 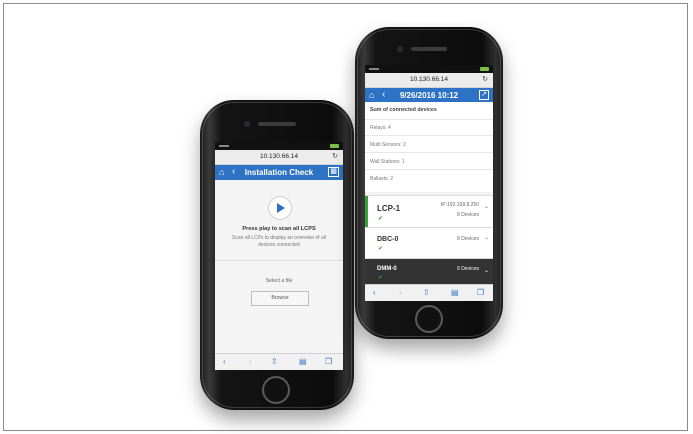 I want to click on select-file-label: Select a file, so click(x=279, y=281).